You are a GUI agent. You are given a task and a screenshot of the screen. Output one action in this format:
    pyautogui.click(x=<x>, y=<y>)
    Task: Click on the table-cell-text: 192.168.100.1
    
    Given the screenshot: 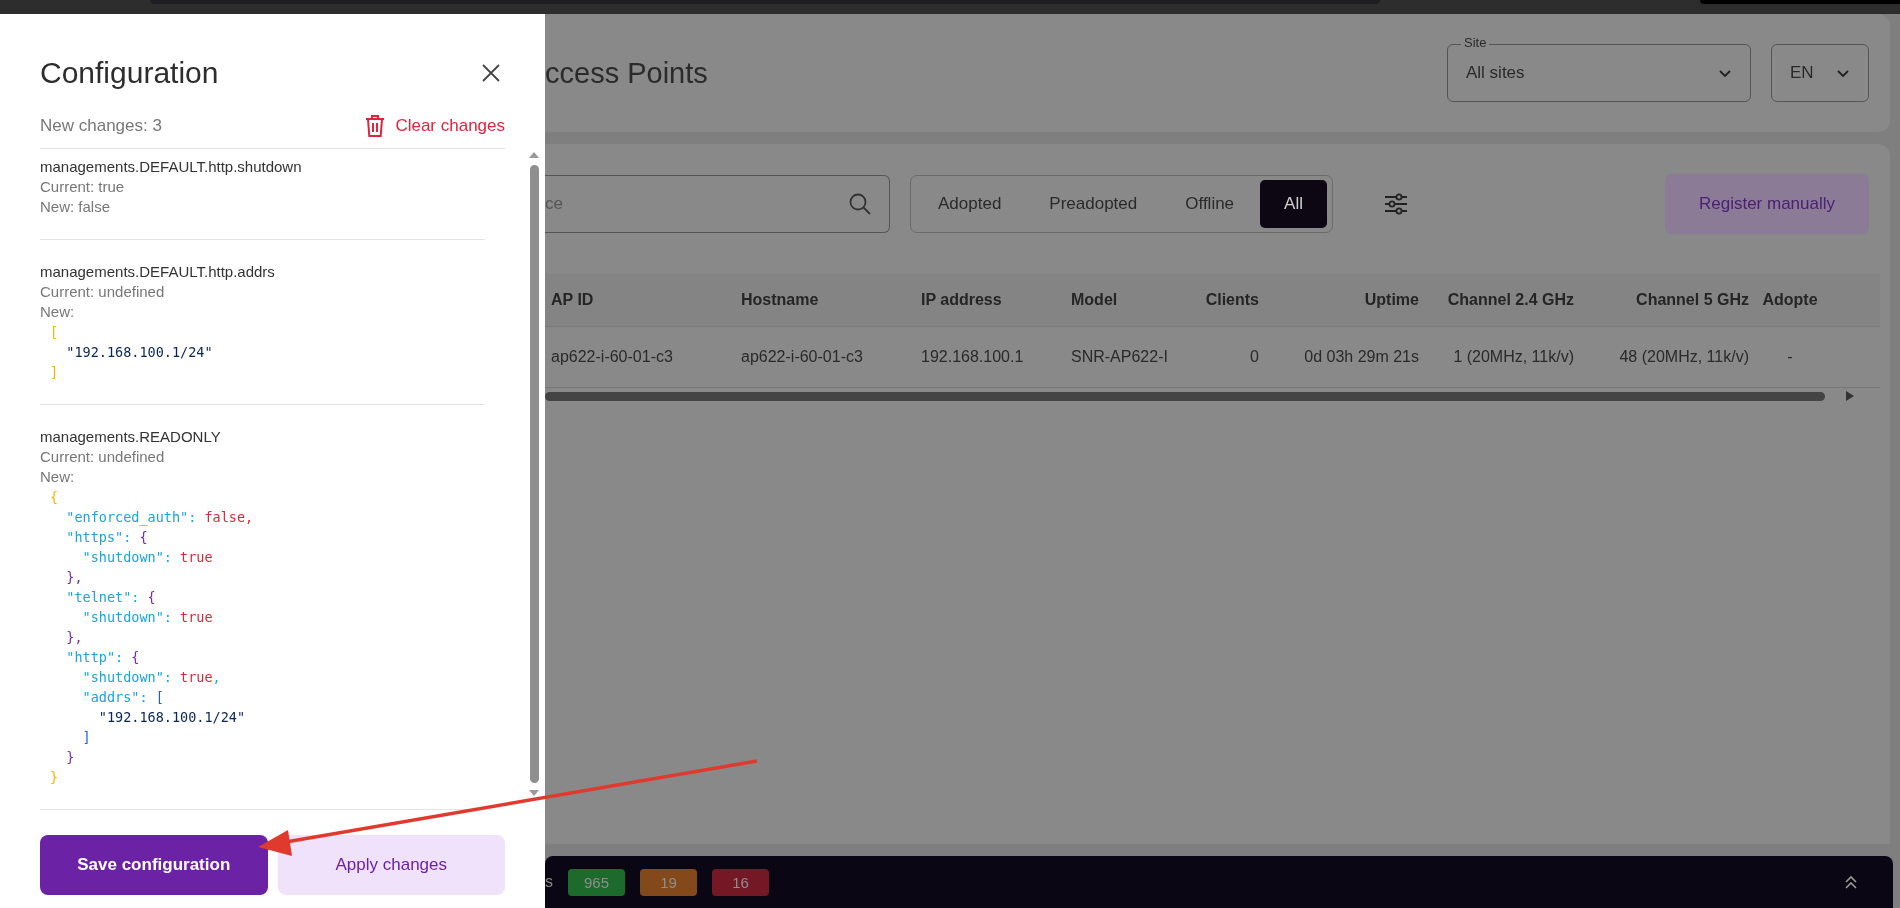 What is the action you would take?
    pyautogui.click(x=972, y=357)
    